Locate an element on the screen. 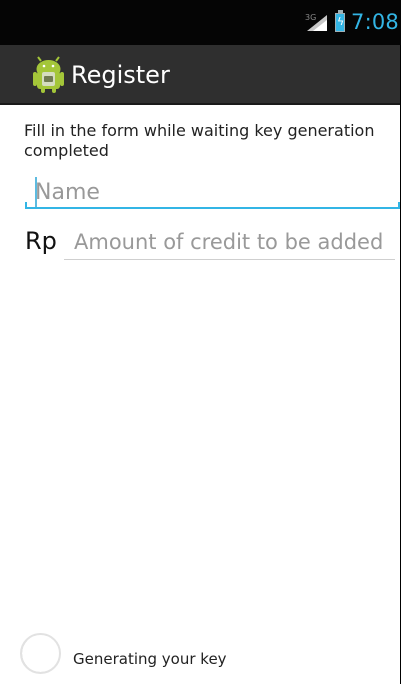 The image size is (401, 684). text-cursor is located at coordinates (36, 192).